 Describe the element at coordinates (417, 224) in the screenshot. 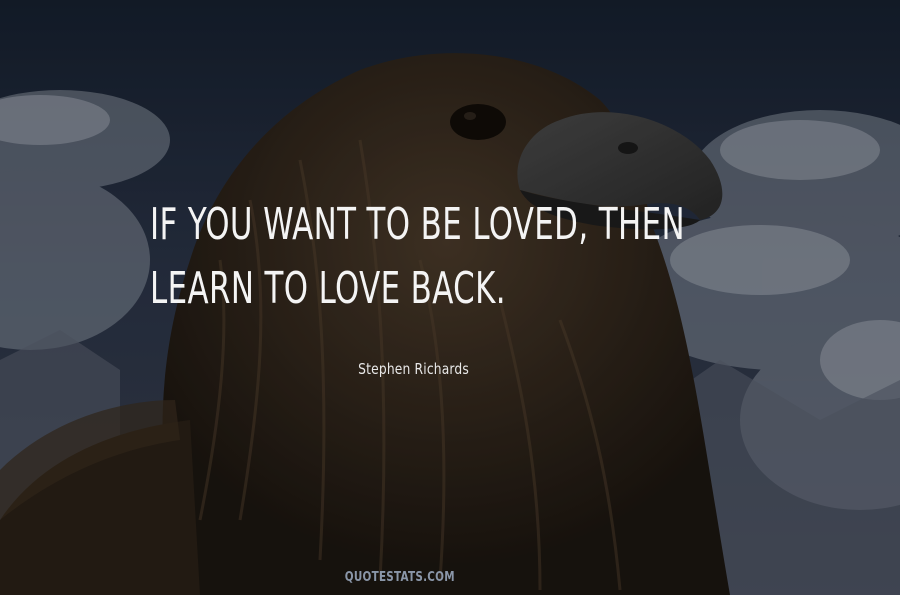

I see `quote-line-1: If you want to be loved, then` at that location.